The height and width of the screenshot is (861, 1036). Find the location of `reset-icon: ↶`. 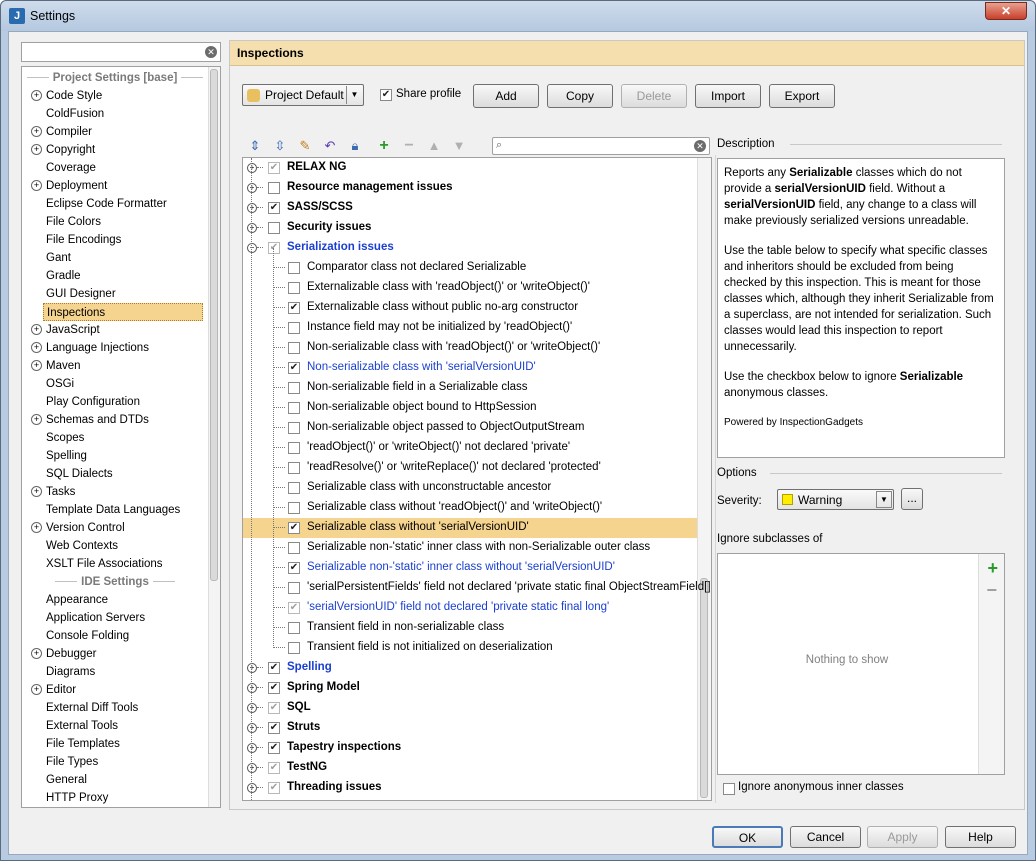

reset-icon: ↶ is located at coordinates (330, 146).